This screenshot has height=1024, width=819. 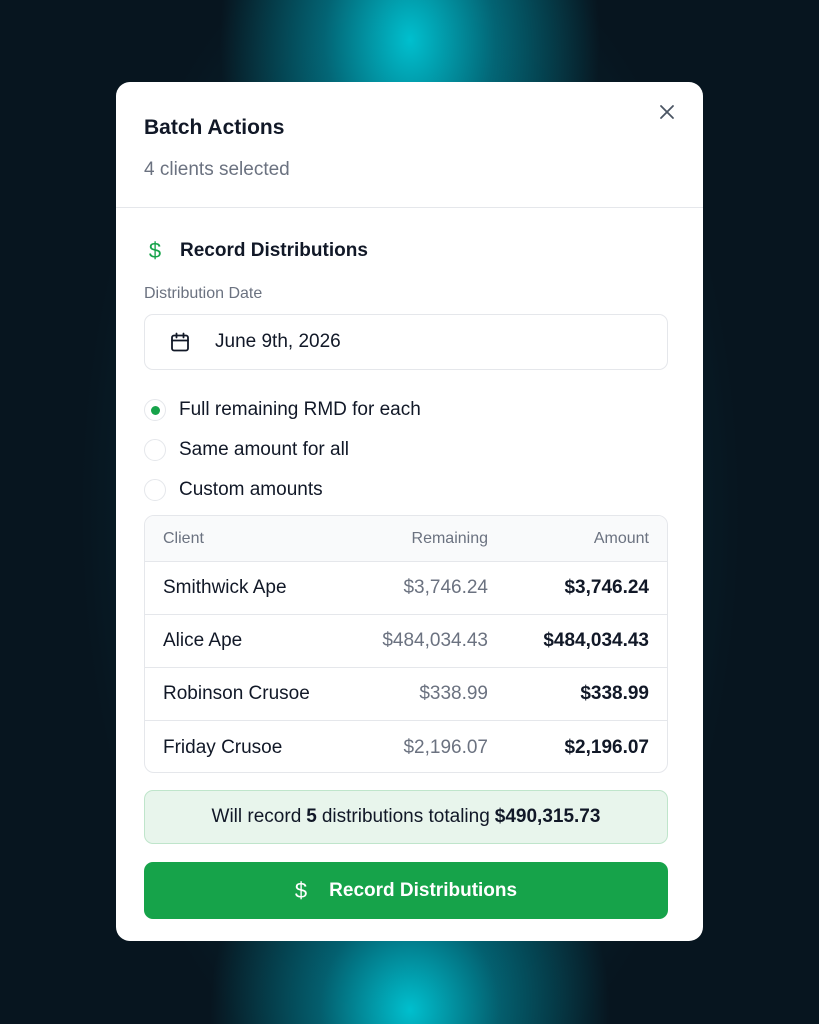 What do you see at coordinates (409, 145) in the screenshot?
I see `modal-header: Batch Actions 4 clients selected` at bounding box center [409, 145].